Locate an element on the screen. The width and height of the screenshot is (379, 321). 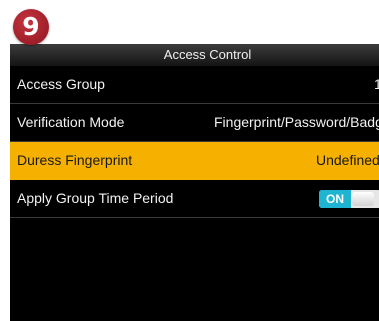
apply-group-time-period-toggle: ON is located at coordinates (349, 199).